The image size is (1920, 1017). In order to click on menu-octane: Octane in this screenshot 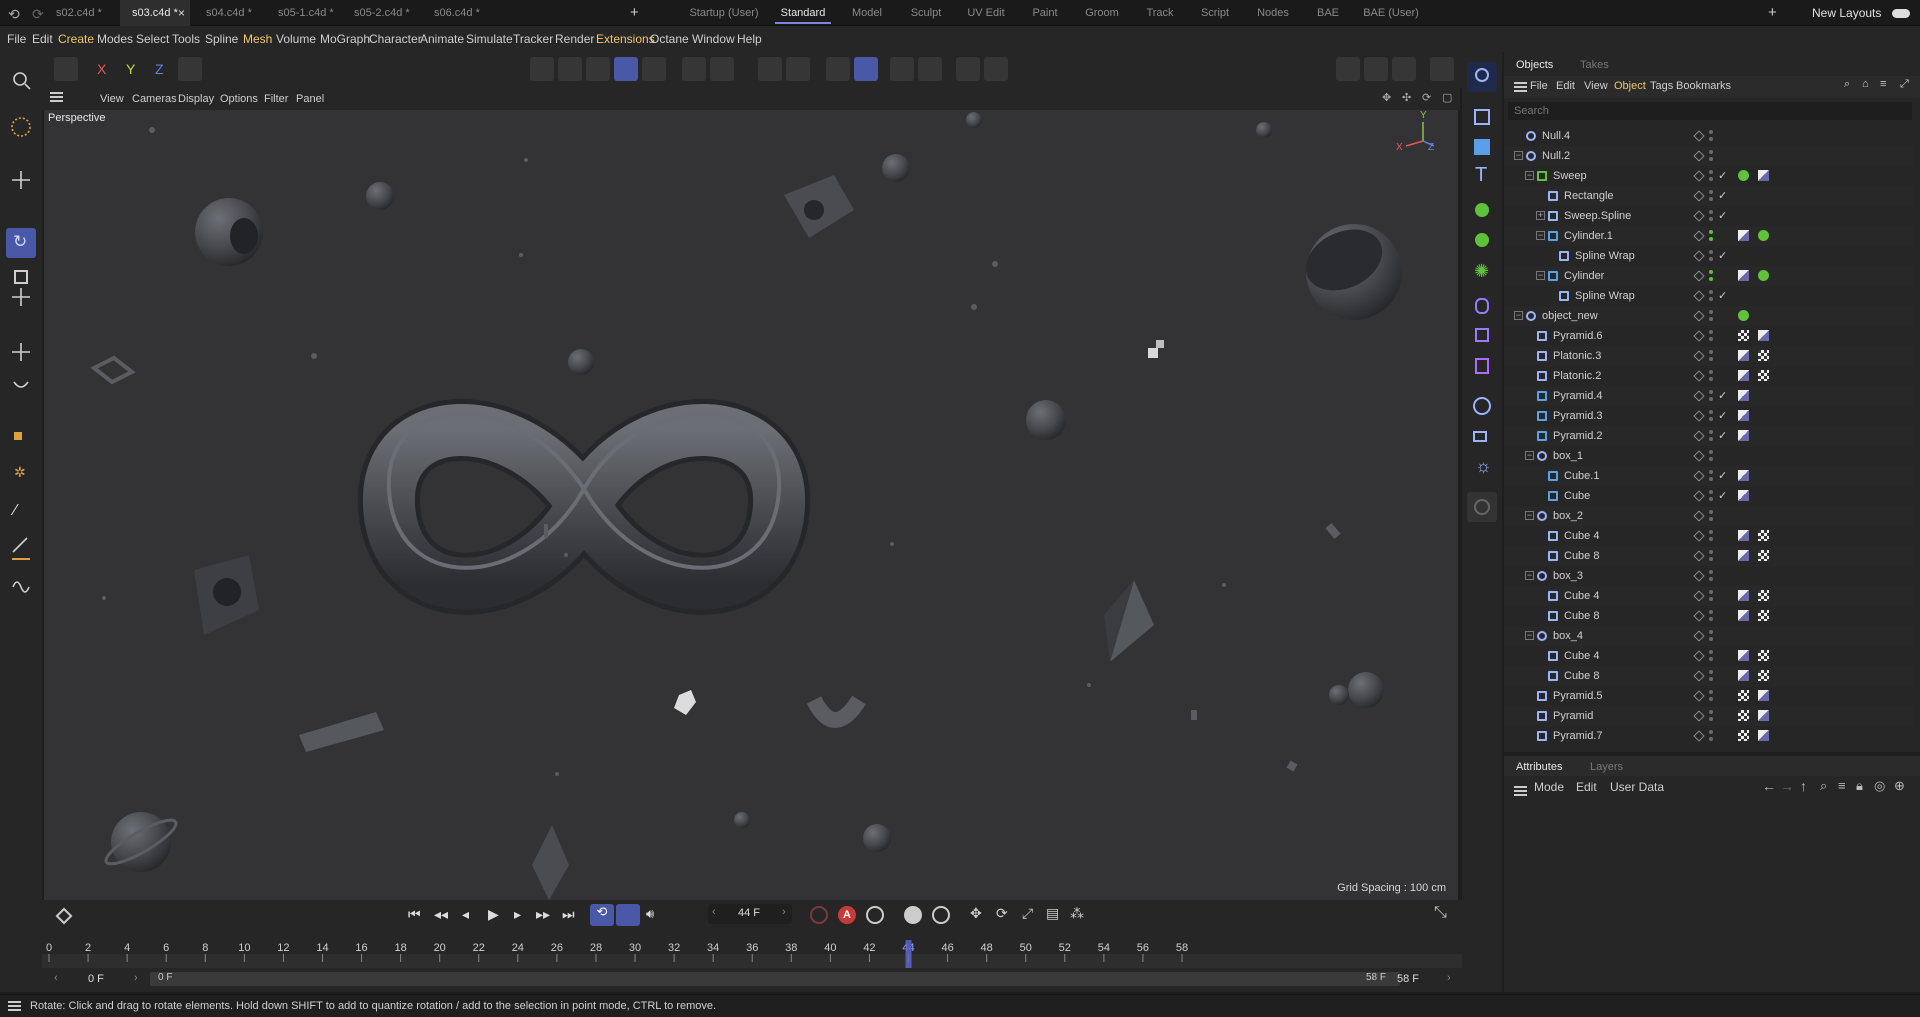, I will do `click(669, 39)`.